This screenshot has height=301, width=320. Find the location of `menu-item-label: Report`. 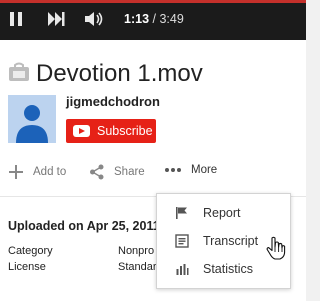

menu-item-label: Report is located at coordinates (222, 213).